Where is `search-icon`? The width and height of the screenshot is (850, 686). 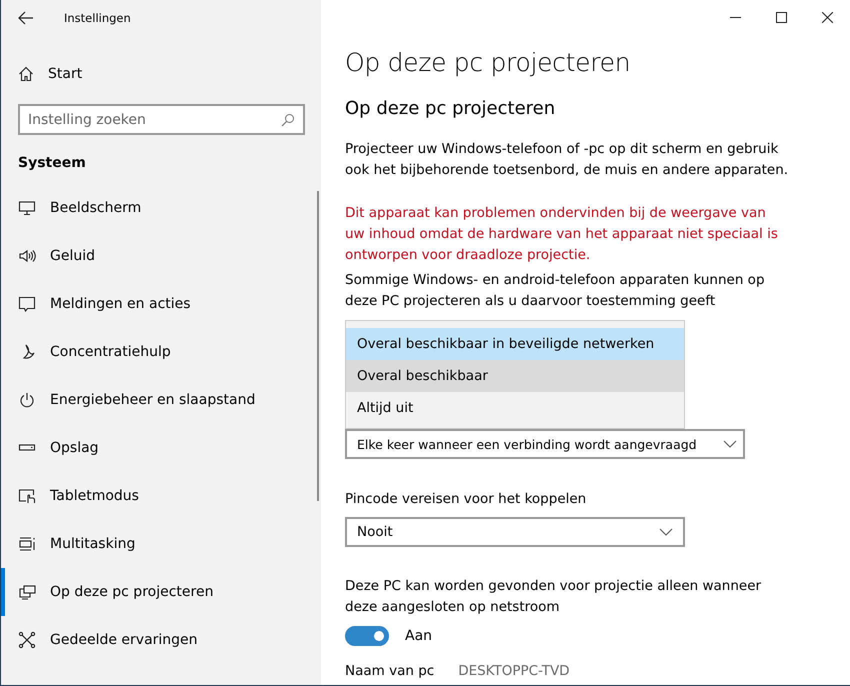 search-icon is located at coordinates (288, 120).